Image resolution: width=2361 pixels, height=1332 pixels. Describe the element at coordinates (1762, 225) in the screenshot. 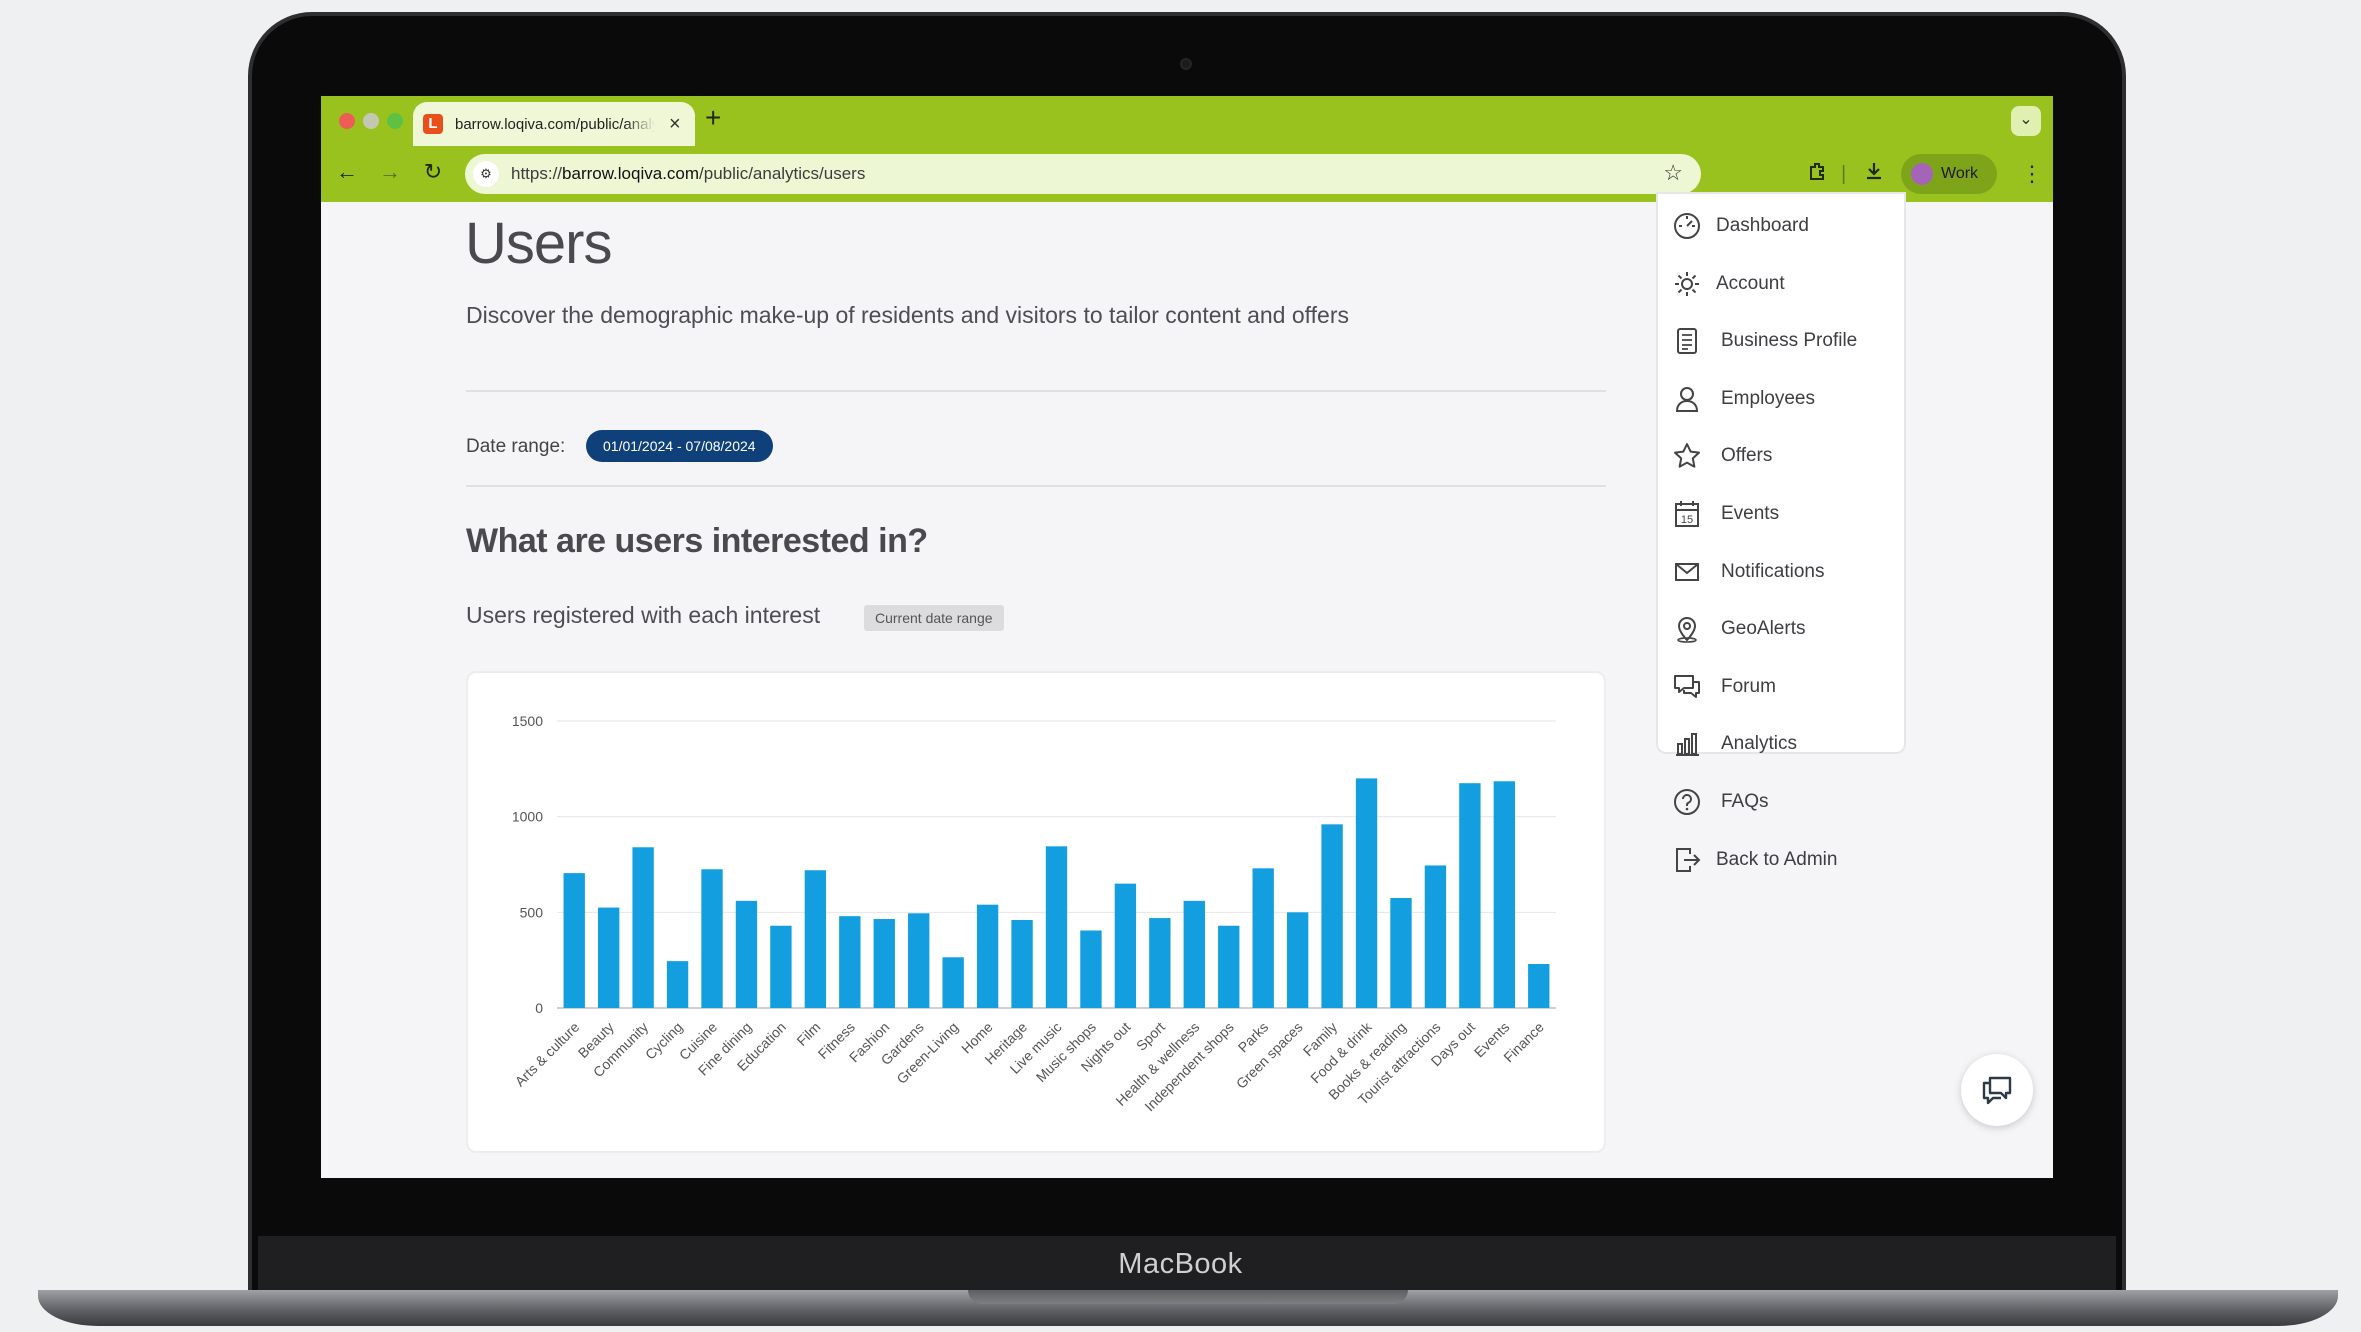

I see `menu-item-label: Dashboard` at that location.